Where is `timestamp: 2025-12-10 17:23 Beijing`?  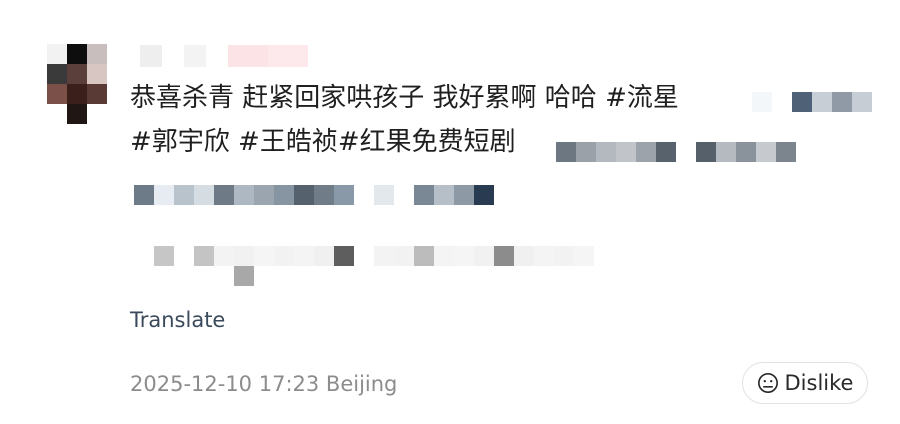 timestamp: 2025-12-10 17:23 Beijing is located at coordinates (264, 384).